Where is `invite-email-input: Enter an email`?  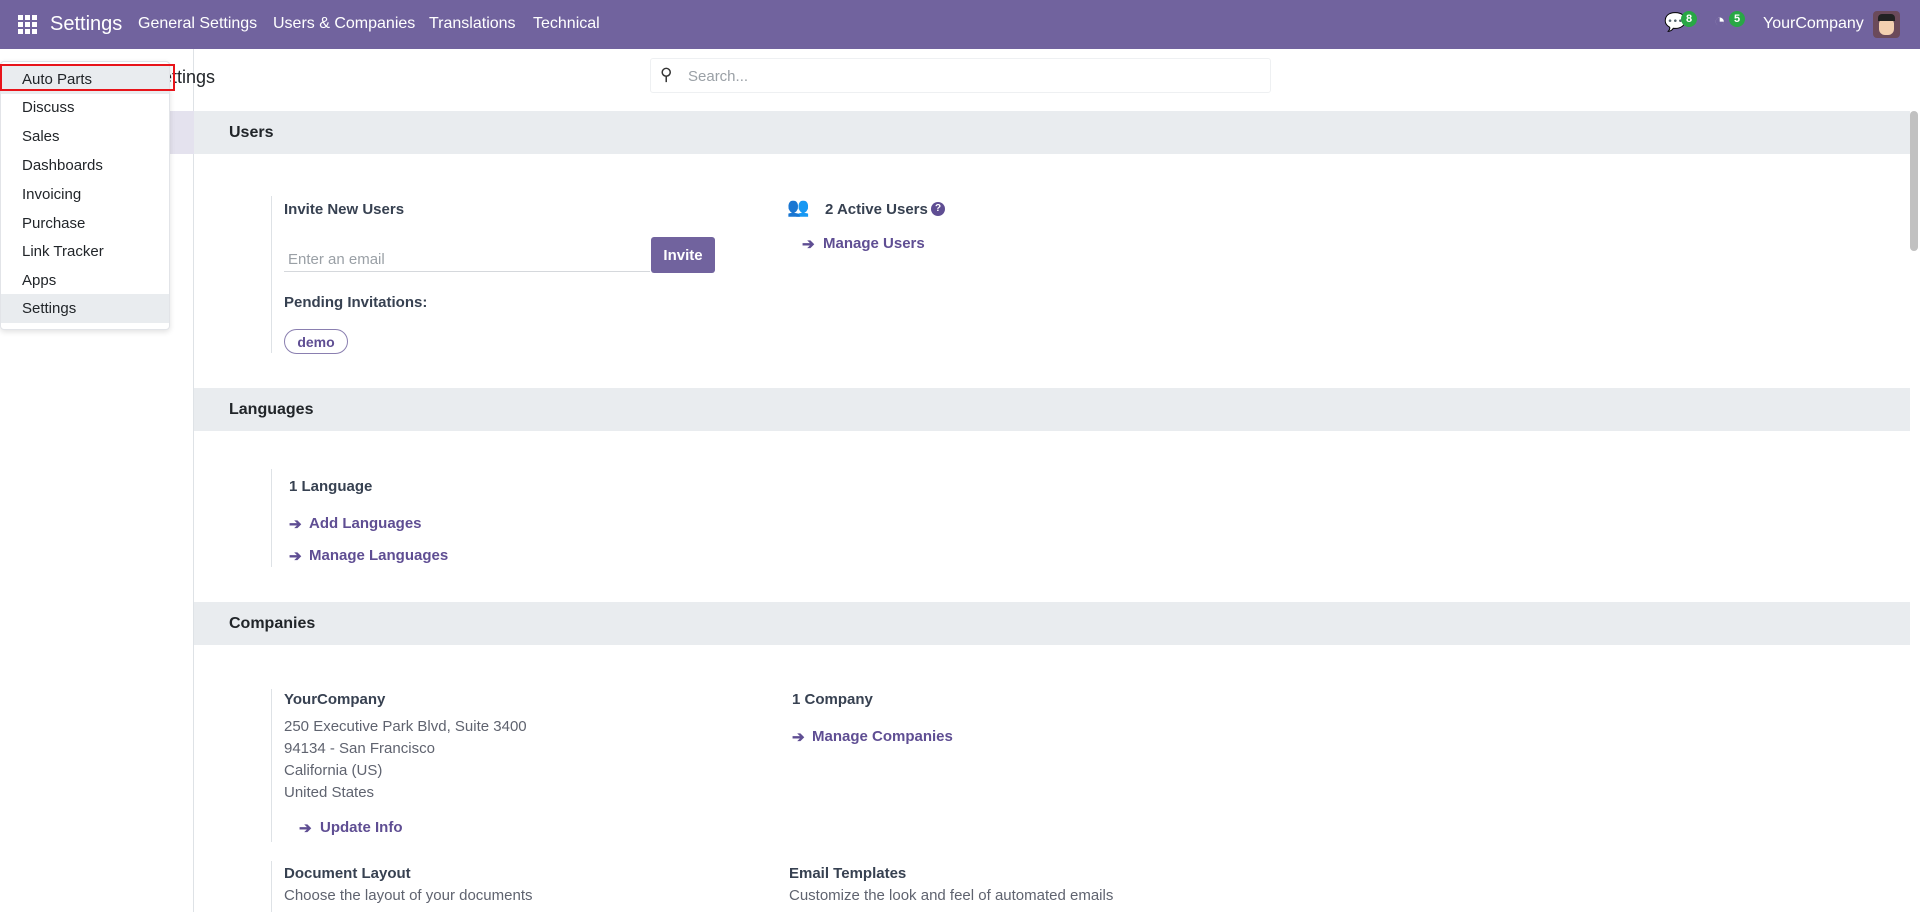
invite-email-input: Enter an email is located at coordinates (467, 258).